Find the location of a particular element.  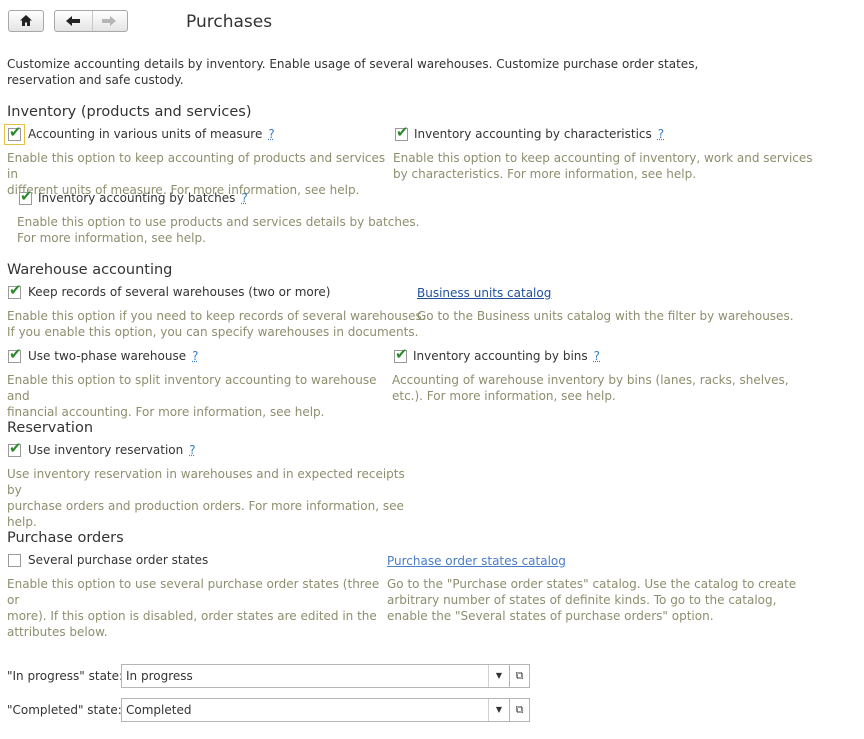

page-title: Purchases is located at coordinates (229, 22).